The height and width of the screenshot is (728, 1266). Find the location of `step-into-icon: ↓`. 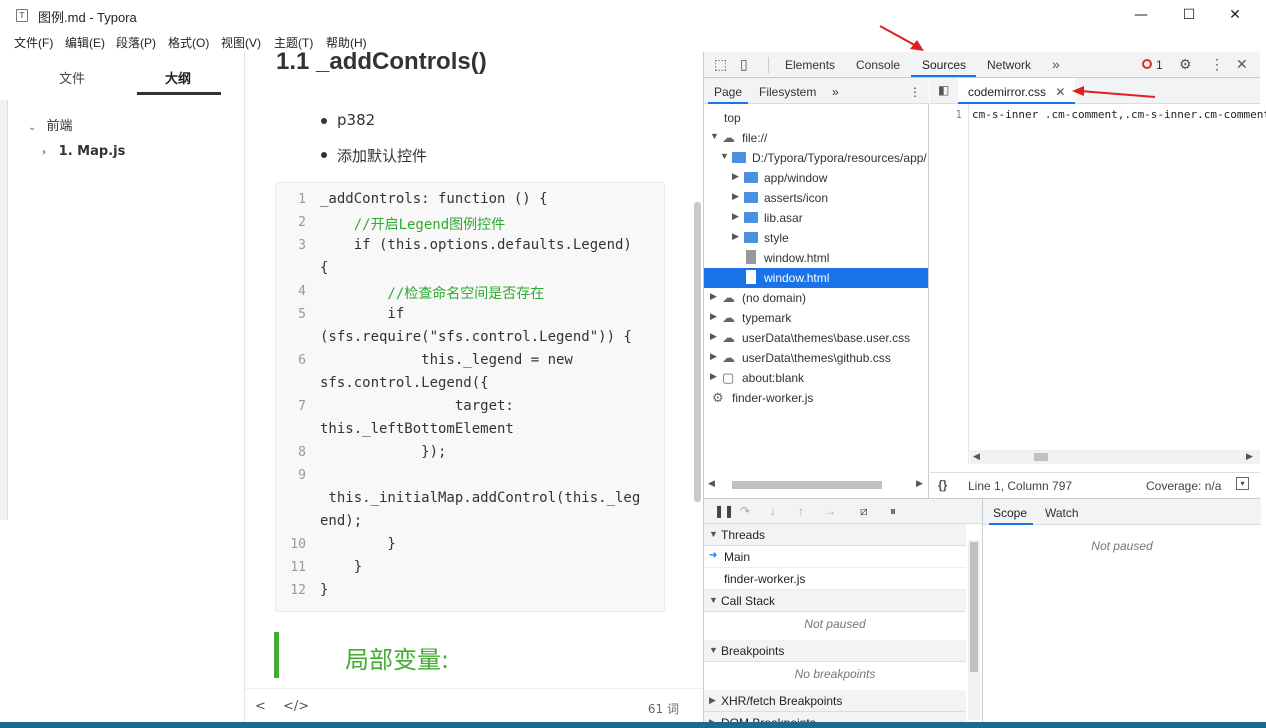

step-into-icon: ↓ is located at coordinates (773, 511).